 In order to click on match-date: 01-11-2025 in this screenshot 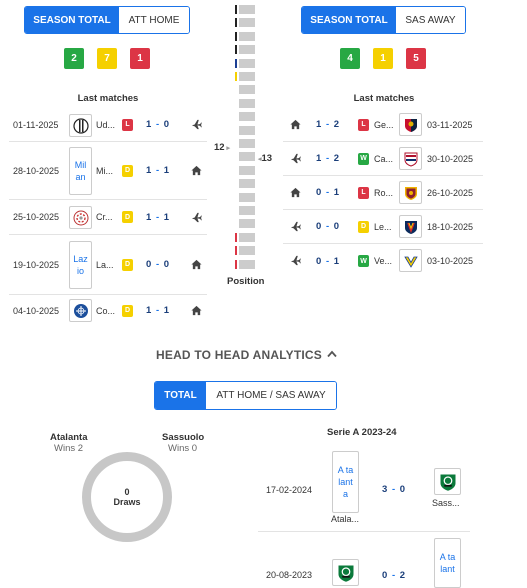, I will do `click(36, 124)`.